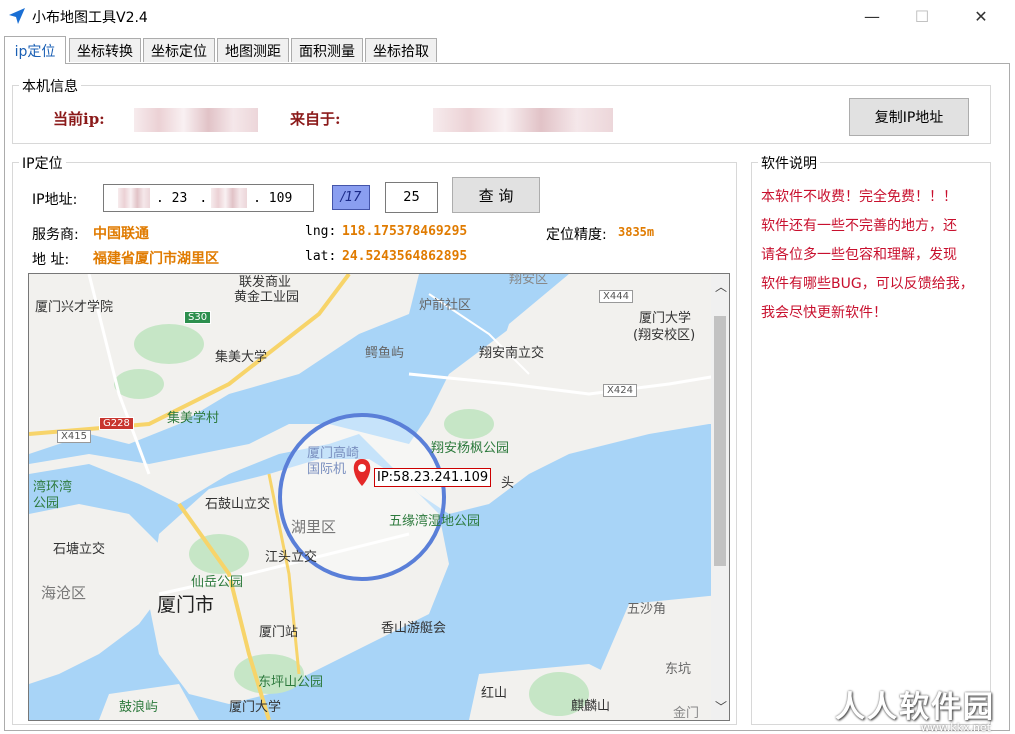 The width and height of the screenshot is (1015, 734). What do you see at coordinates (279, 632) in the screenshot?
I see `map-label: 厦门站` at bounding box center [279, 632].